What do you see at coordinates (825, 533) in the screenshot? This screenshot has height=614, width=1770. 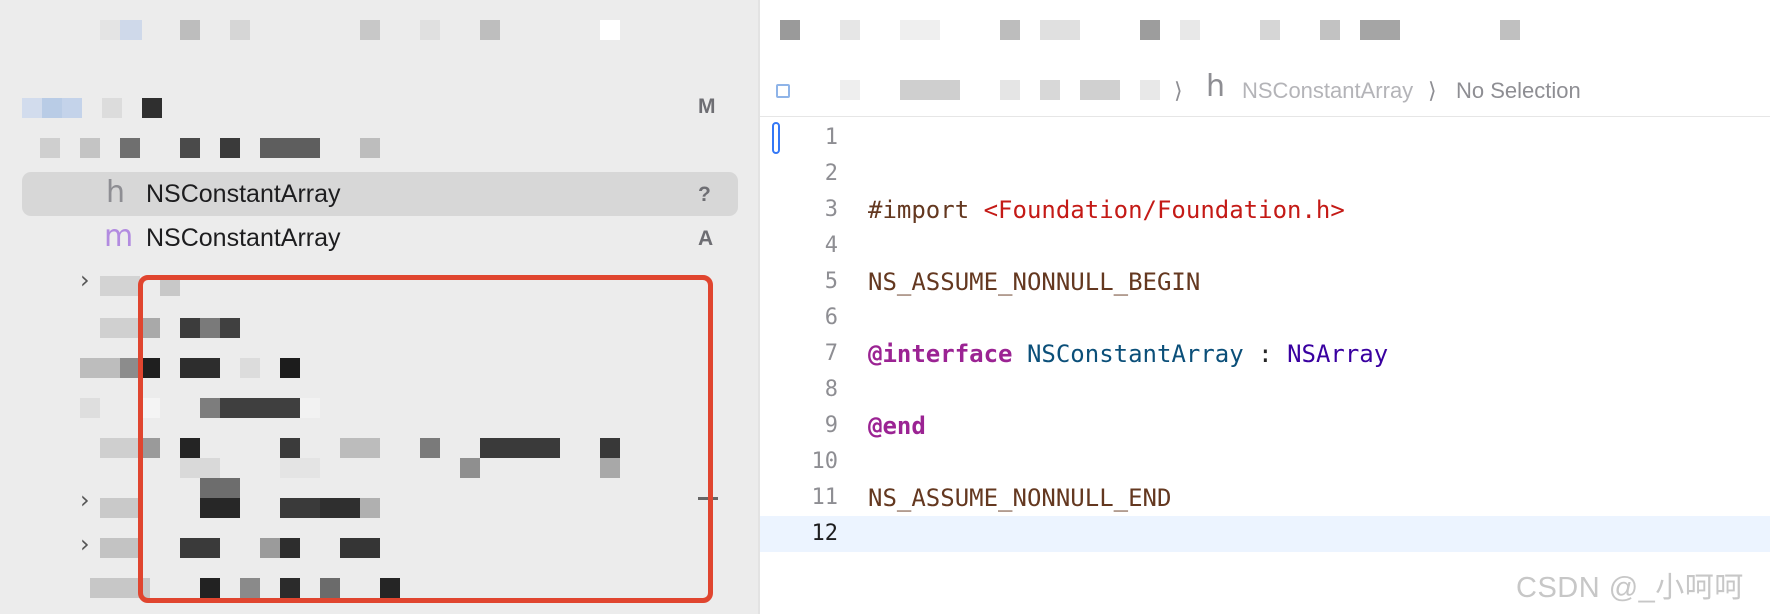 I see `line-number: 12` at bounding box center [825, 533].